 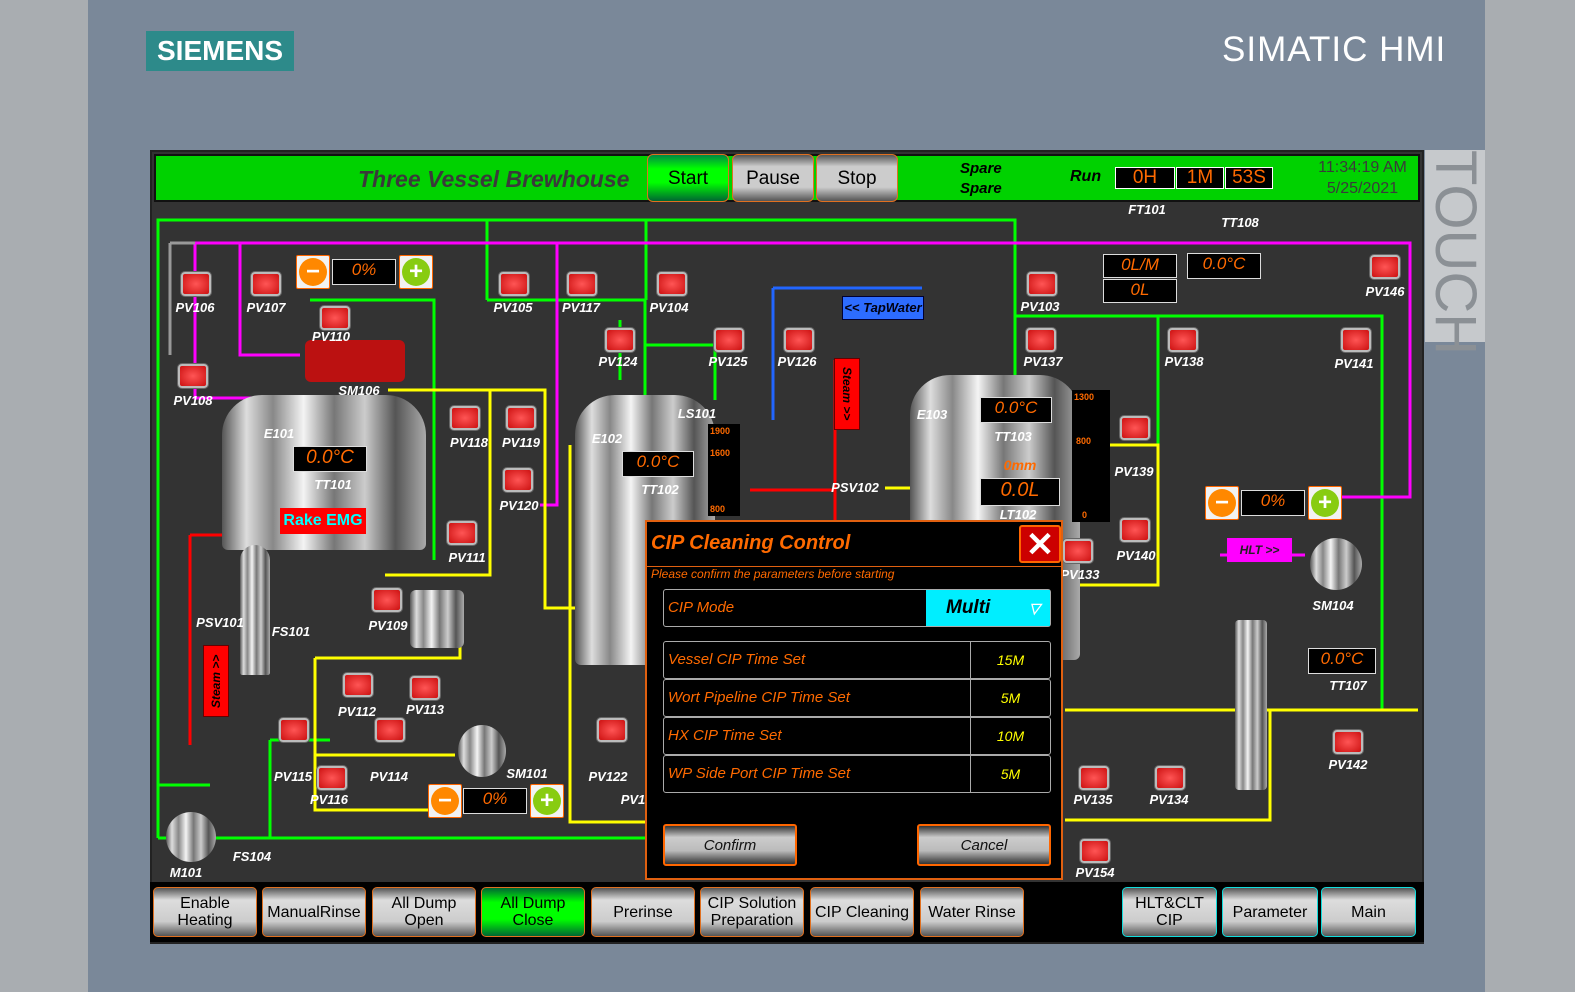 What do you see at coordinates (857, 178) in the screenshot?
I see `stop-button: Stop` at bounding box center [857, 178].